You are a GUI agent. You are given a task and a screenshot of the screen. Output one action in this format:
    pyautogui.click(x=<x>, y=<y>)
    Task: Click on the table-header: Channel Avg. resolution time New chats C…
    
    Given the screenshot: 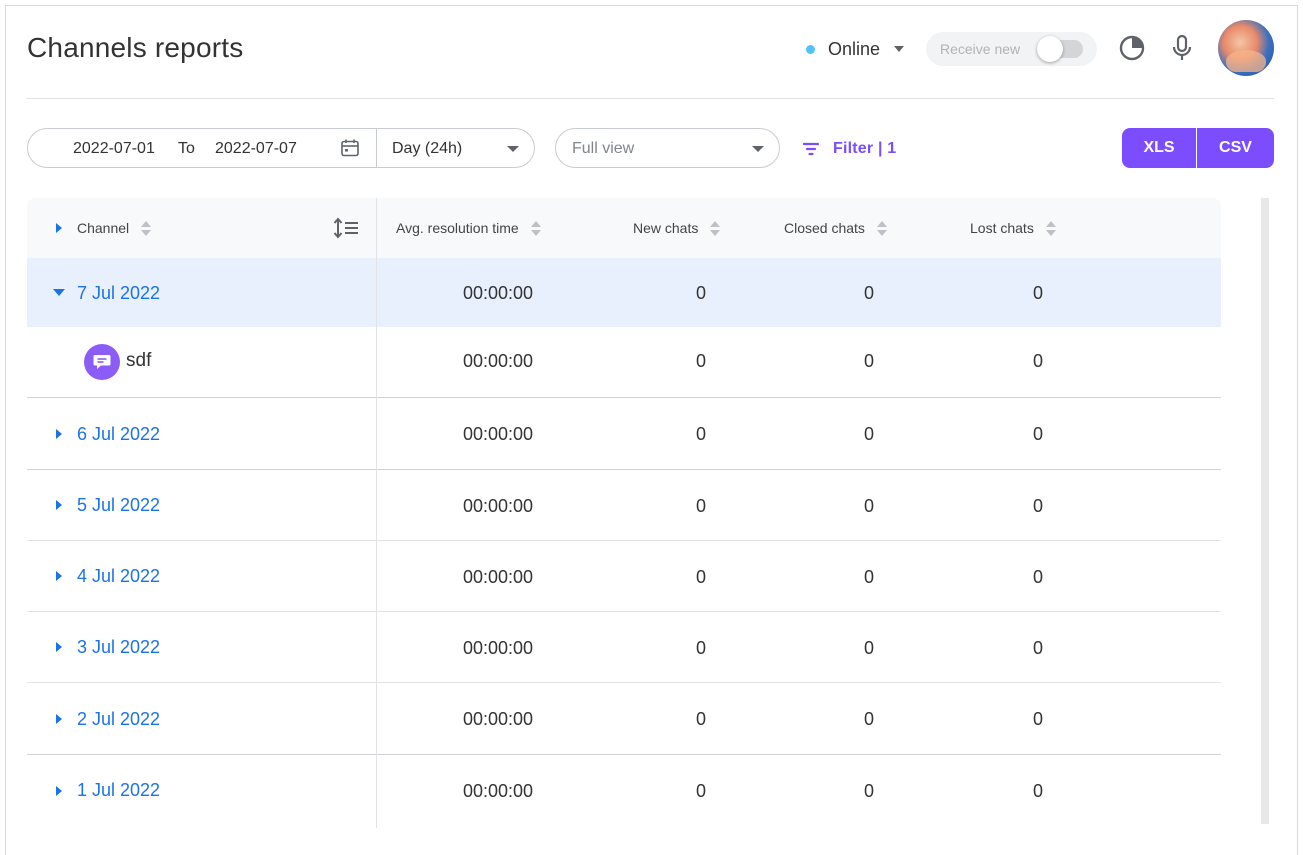 What is the action you would take?
    pyautogui.click(x=624, y=228)
    